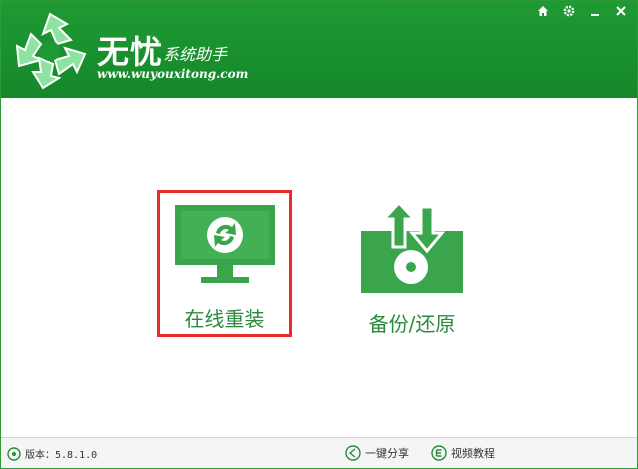  I want to click on close-icon, so click(621, 11).